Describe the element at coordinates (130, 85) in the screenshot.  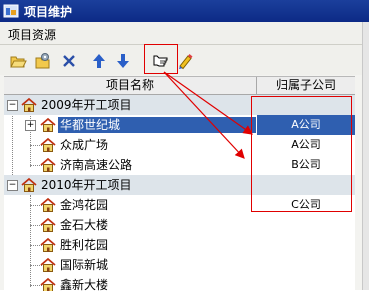
I see `column-header-project-name: 项目名称` at that location.